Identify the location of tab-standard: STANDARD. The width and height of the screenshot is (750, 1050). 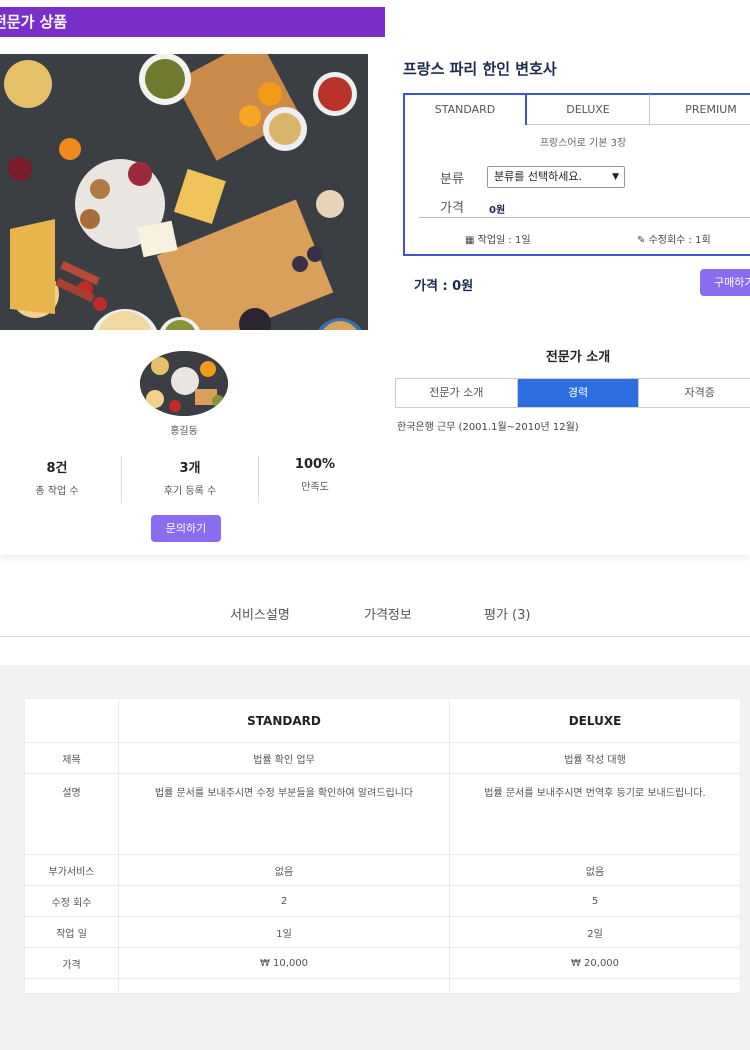
(465, 109).